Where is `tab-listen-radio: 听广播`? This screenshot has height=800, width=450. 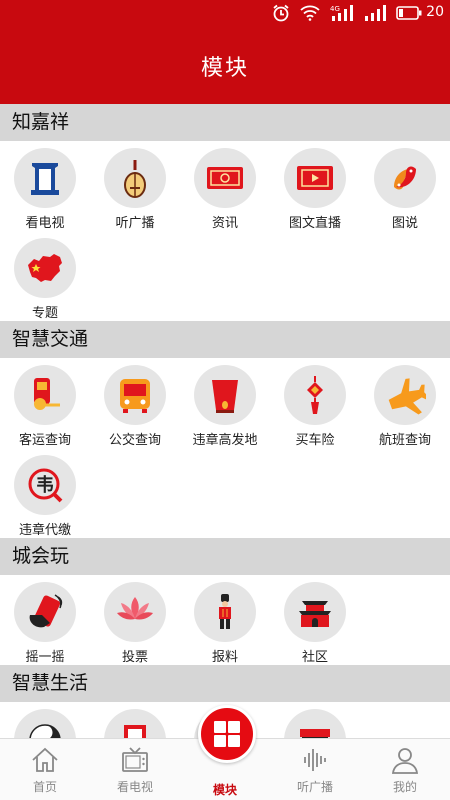
tab-listen-radio: 听广播 is located at coordinates (315, 769).